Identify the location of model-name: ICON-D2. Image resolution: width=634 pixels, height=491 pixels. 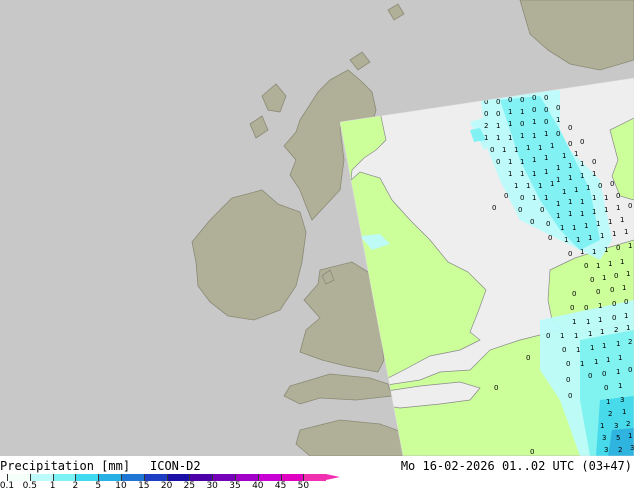
(175, 466).